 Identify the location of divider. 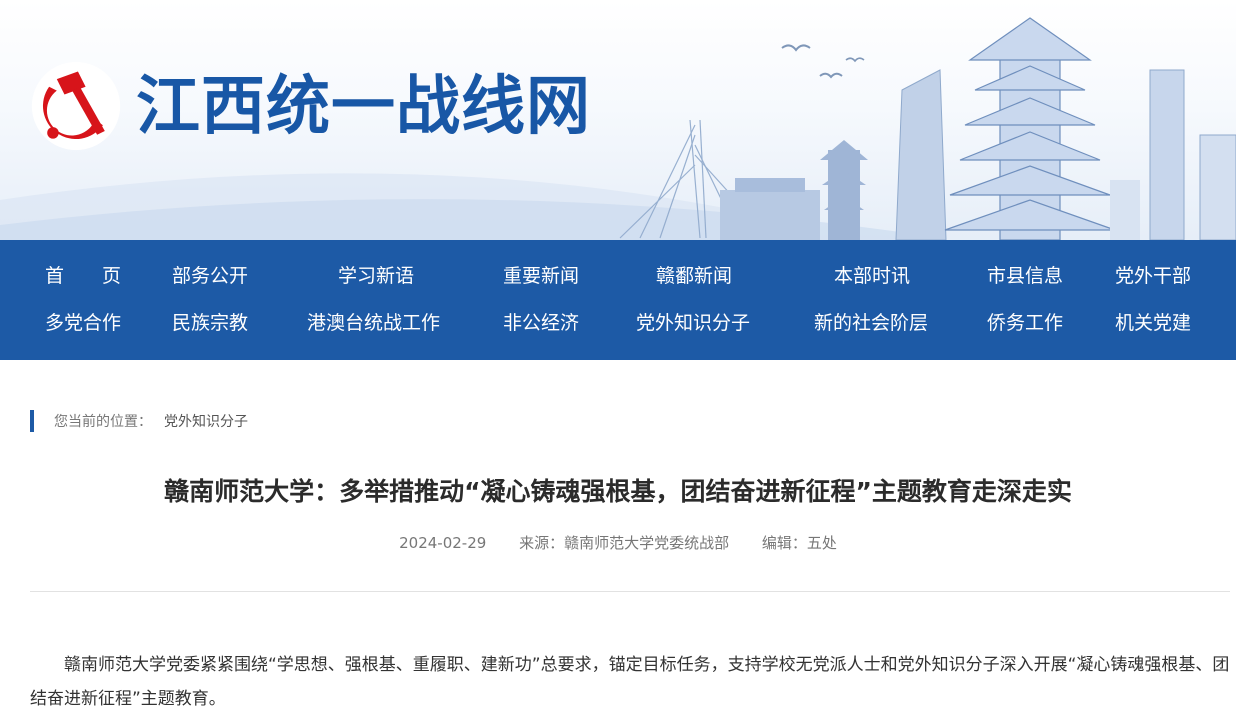
(630, 591).